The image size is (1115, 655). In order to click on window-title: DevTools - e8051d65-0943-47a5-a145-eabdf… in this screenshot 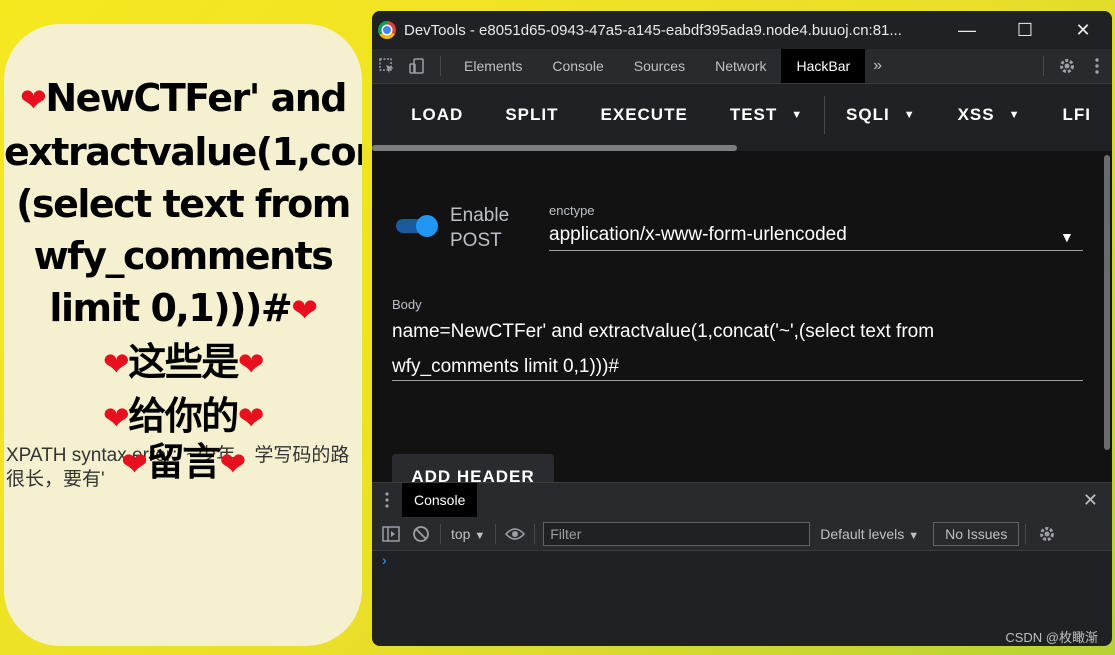, I will do `click(653, 30)`.